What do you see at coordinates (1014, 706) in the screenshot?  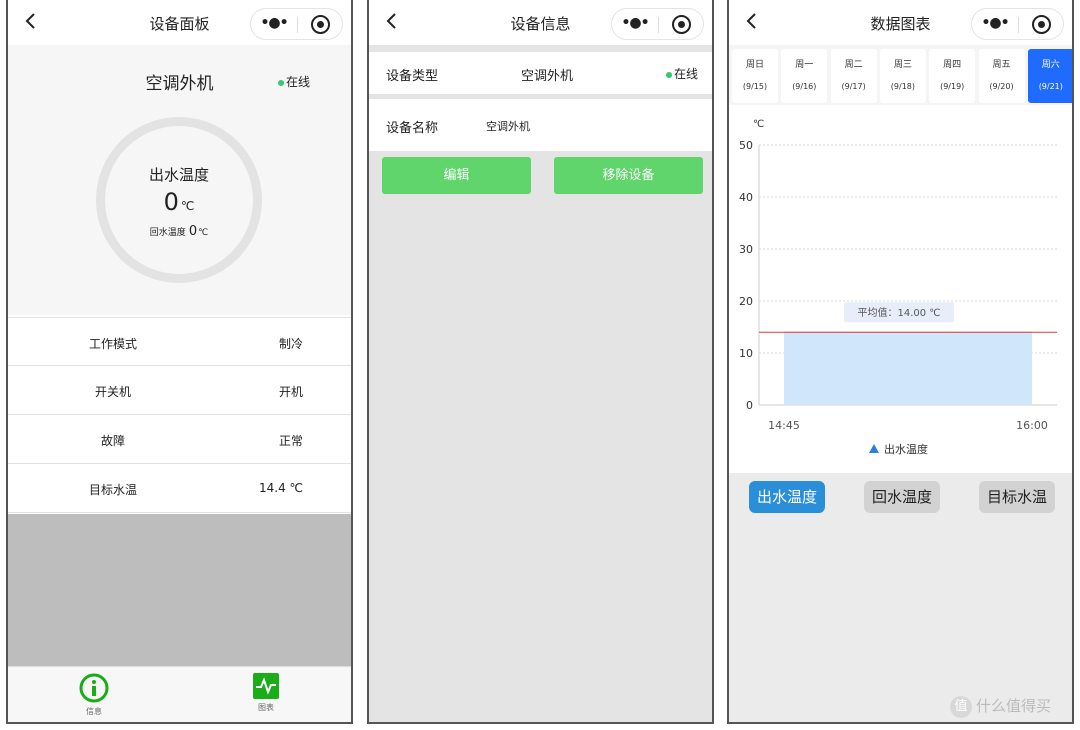 I see `watermark-text: 什么值得买` at bounding box center [1014, 706].